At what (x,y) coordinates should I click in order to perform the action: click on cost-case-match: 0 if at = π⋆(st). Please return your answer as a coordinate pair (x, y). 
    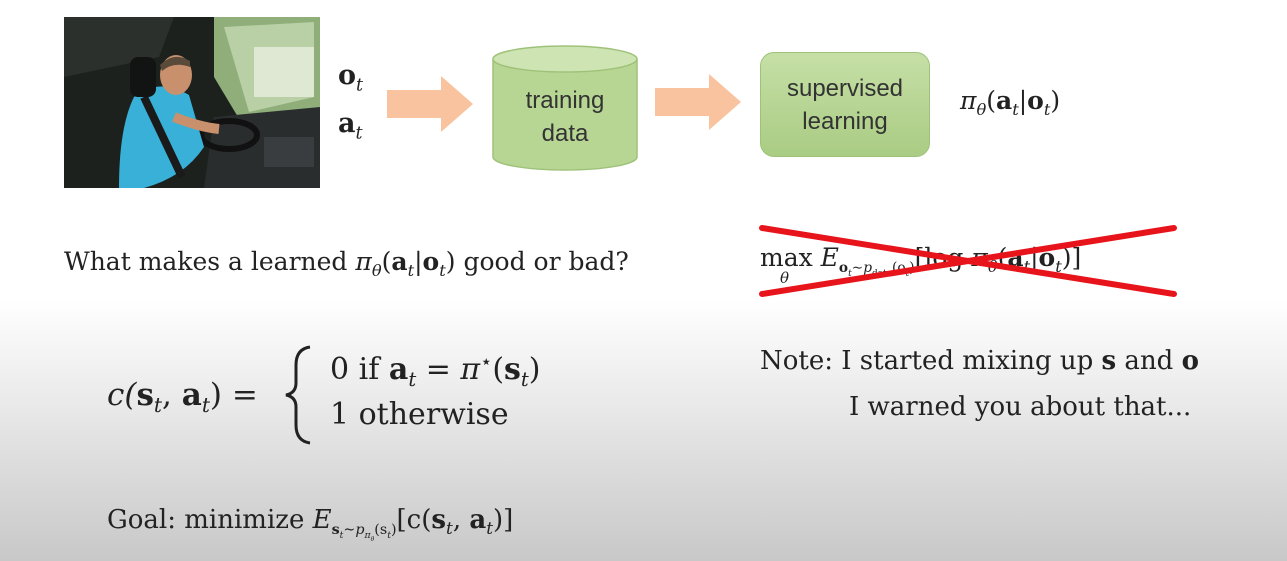
    Looking at the image, I should click on (435, 370).